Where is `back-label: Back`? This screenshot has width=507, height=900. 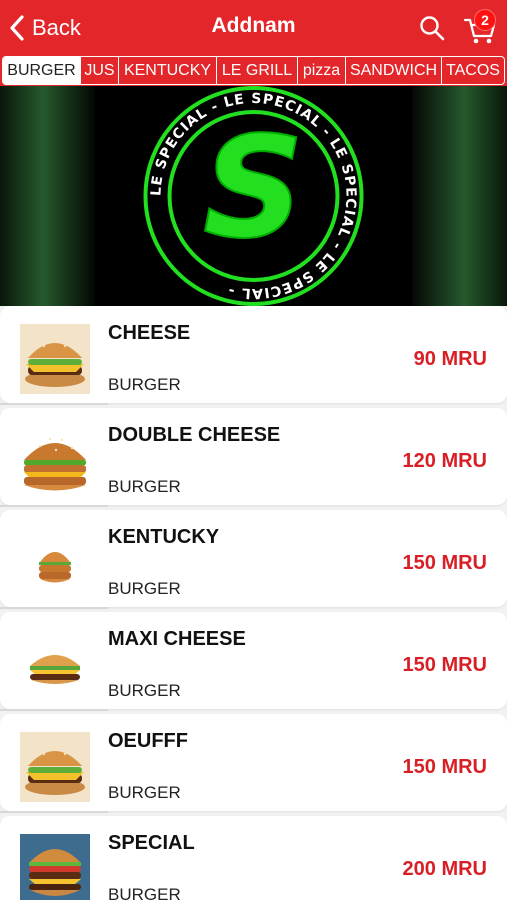
back-label: Back is located at coordinates (56, 27).